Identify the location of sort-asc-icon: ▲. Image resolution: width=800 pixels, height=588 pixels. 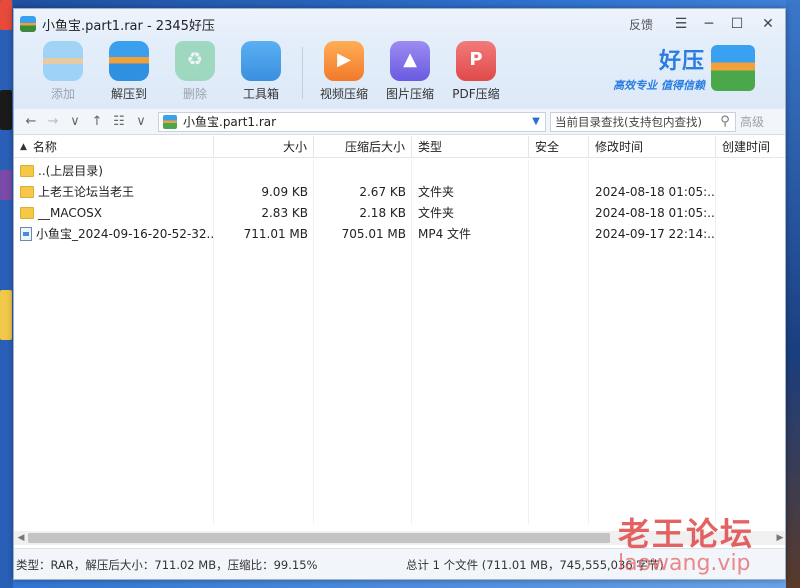
(23, 146).